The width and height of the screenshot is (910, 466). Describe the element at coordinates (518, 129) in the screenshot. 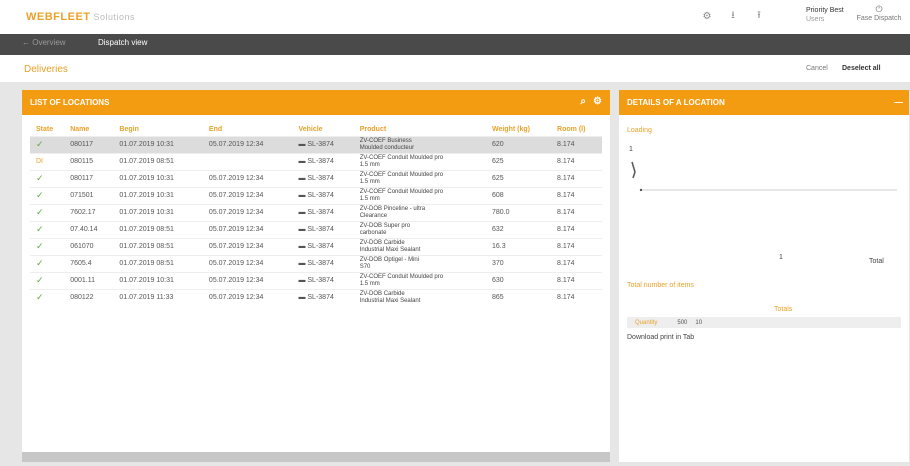

I see `column-header: Weight (kg)` at that location.